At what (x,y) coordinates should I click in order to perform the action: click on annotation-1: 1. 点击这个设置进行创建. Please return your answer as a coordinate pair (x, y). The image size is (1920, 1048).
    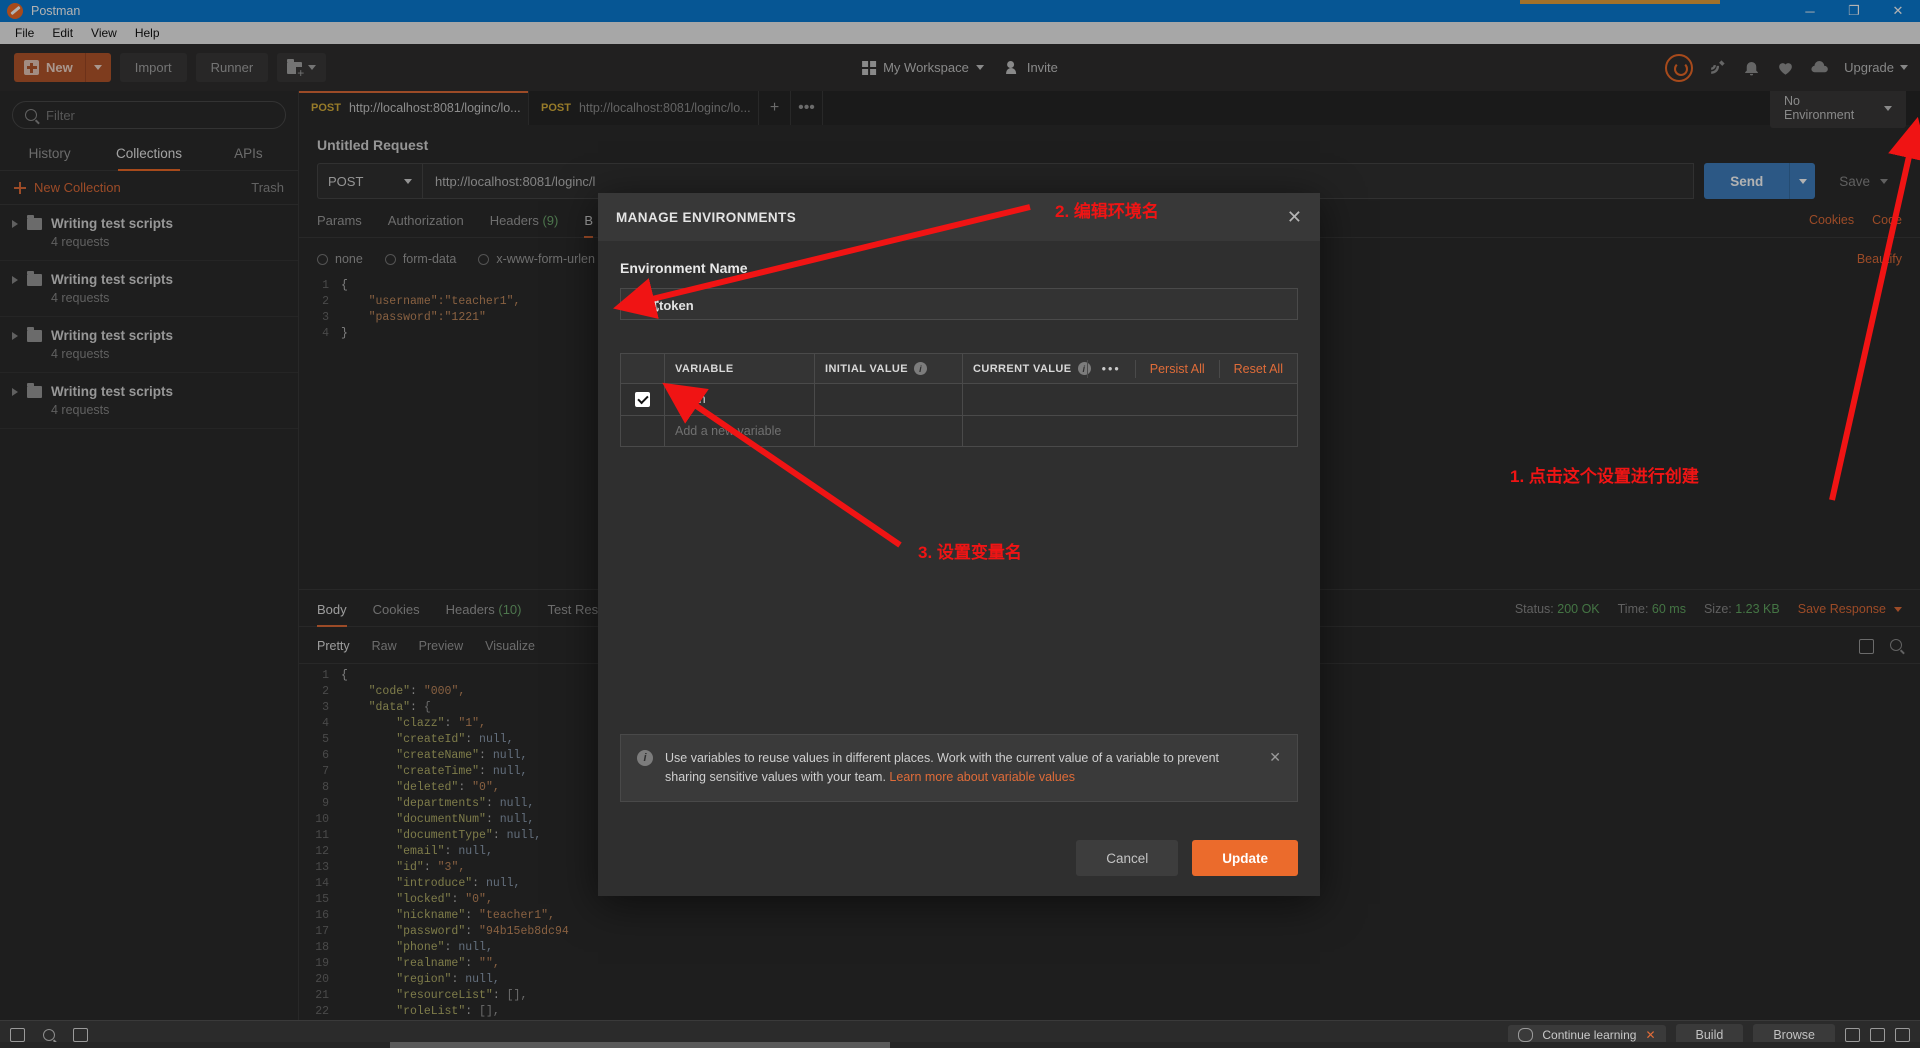
    Looking at the image, I should click on (1604, 476).